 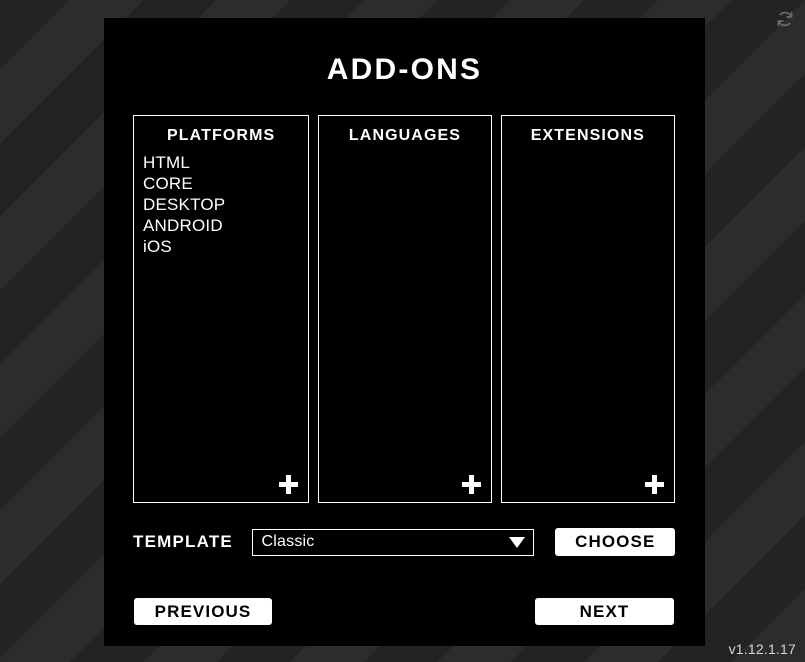 I want to click on list-item: iOS, so click(x=225, y=246).